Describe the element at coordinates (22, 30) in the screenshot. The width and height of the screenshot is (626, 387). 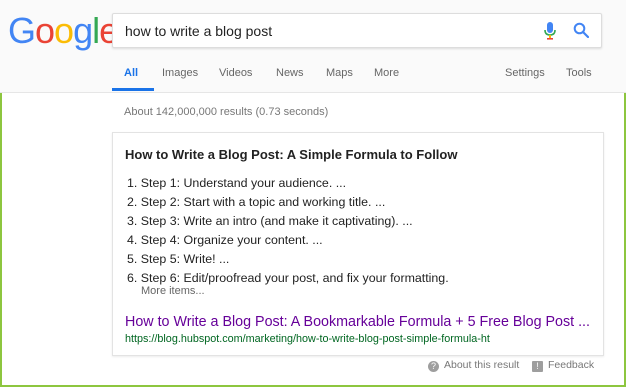
I see `logo-letter: G` at that location.